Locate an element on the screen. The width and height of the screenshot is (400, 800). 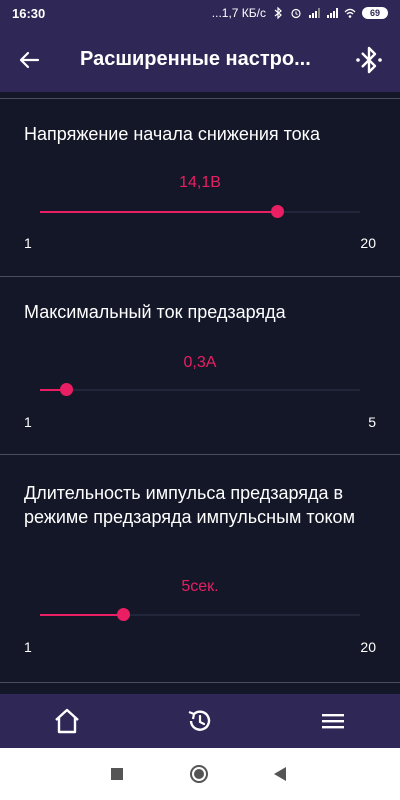
home-circle-icon is located at coordinates (199, 774).